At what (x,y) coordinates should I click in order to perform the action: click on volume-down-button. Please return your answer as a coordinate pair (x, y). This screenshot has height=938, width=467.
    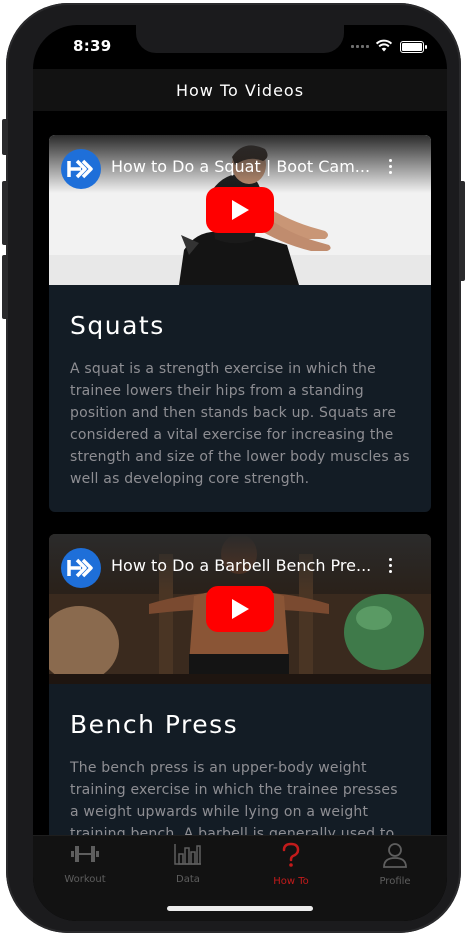
    Looking at the image, I should click on (5, 287).